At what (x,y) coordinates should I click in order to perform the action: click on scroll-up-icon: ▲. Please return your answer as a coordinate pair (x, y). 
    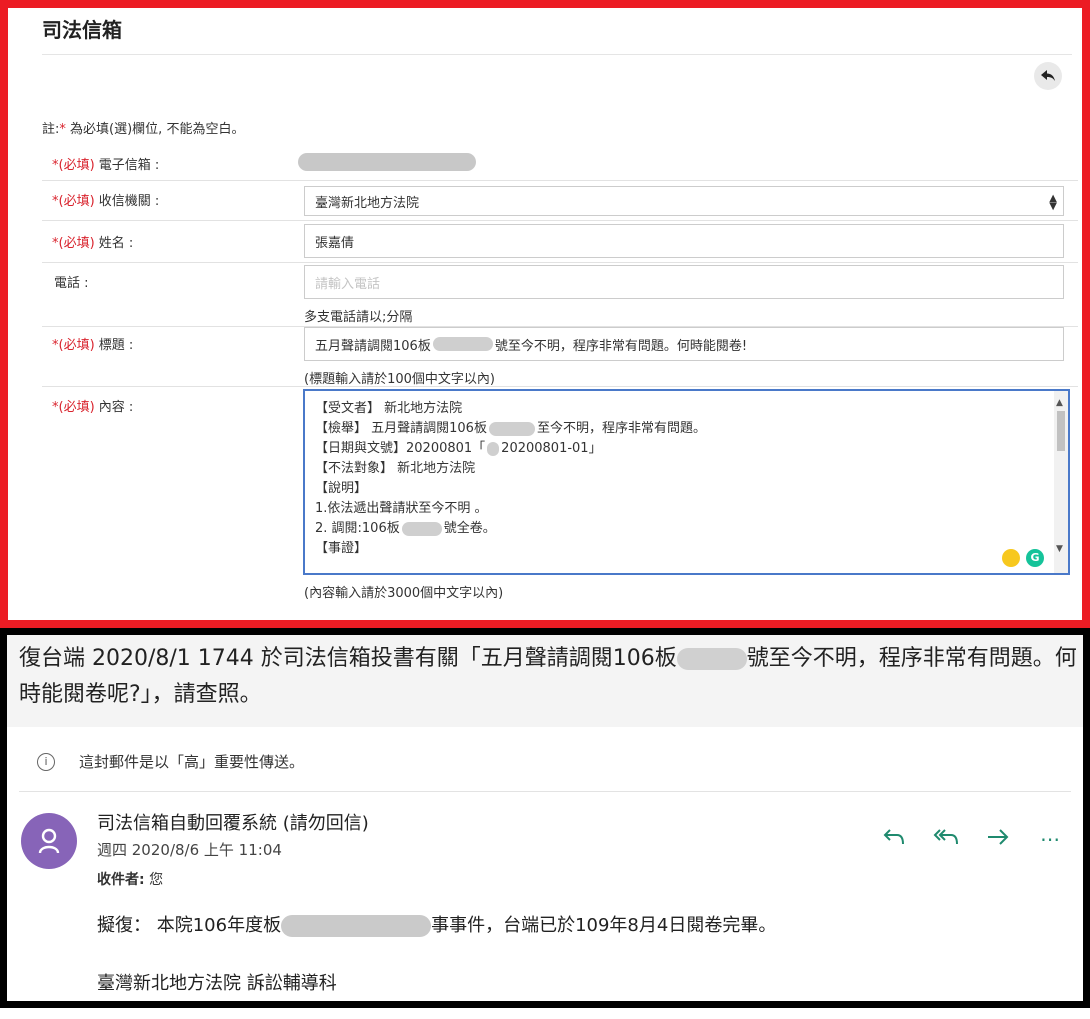
    Looking at the image, I should click on (1059, 403).